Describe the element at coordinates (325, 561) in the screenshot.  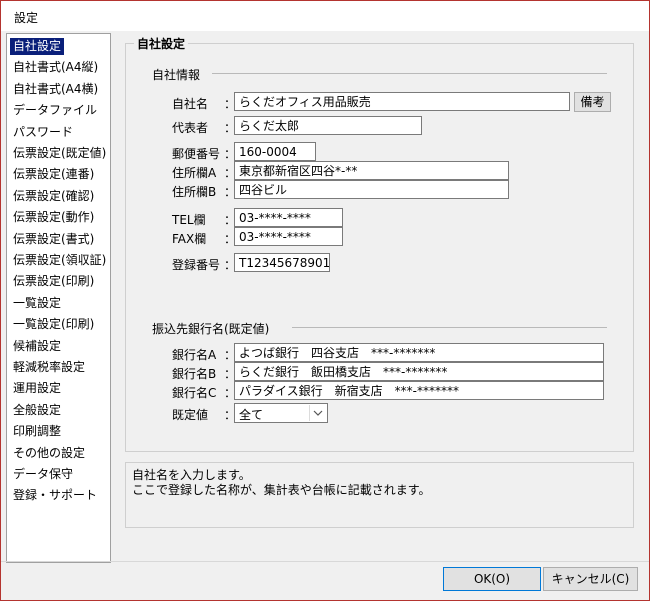
I see `footer-divider` at that location.